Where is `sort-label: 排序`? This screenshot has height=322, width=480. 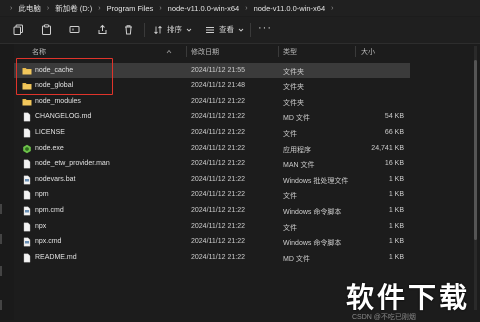 sort-label: 排序 is located at coordinates (174, 29).